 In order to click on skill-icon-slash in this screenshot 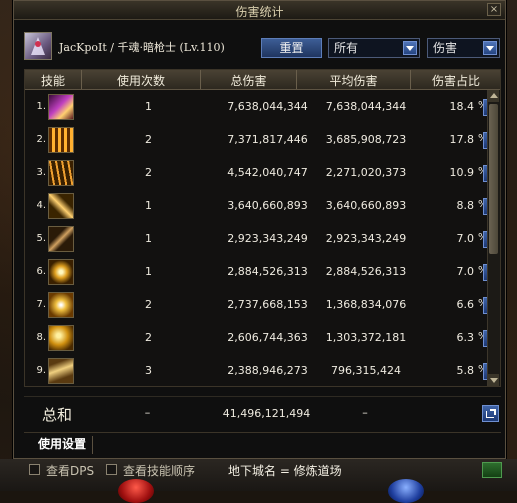, I will do `click(61, 206)`.